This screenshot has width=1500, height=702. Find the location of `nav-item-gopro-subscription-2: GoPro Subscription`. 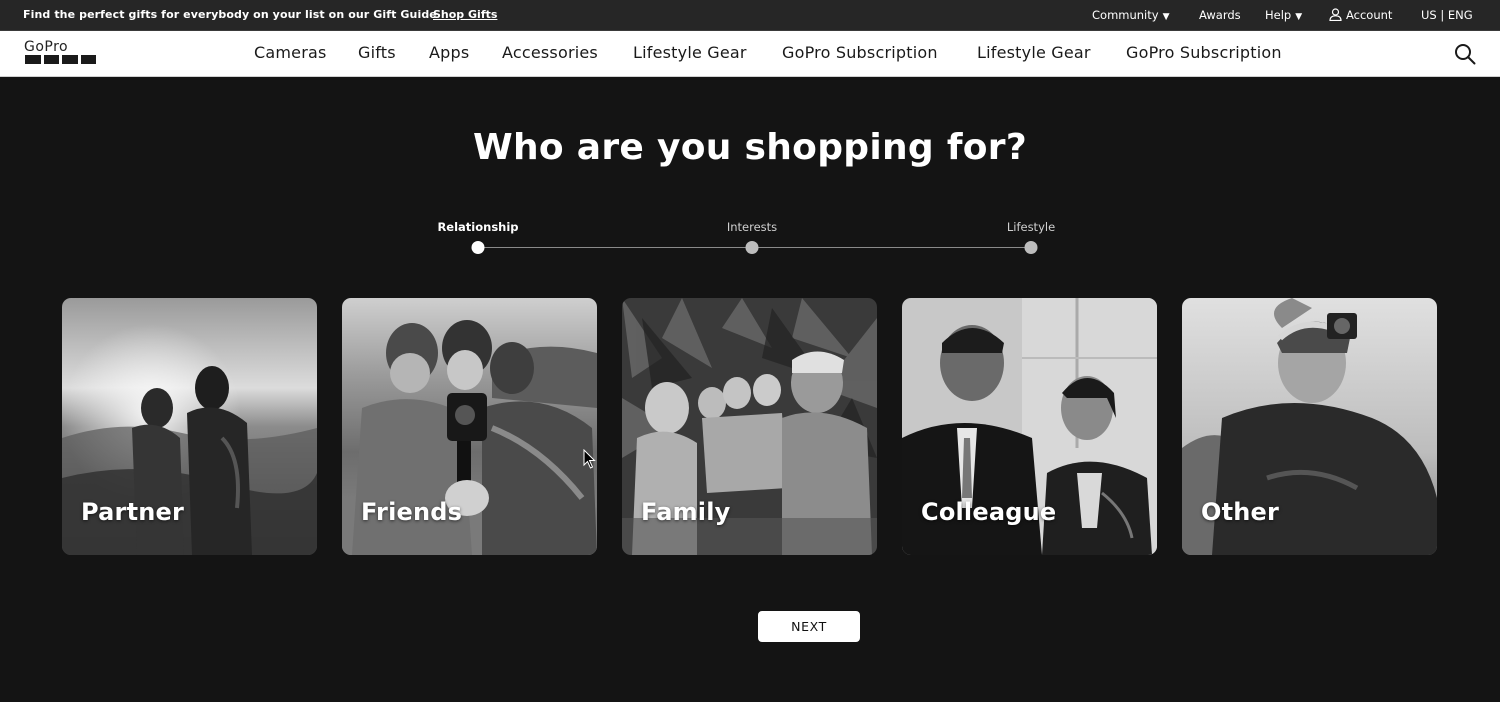

nav-item-gopro-subscription-2: GoPro Subscription is located at coordinates (1204, 52).